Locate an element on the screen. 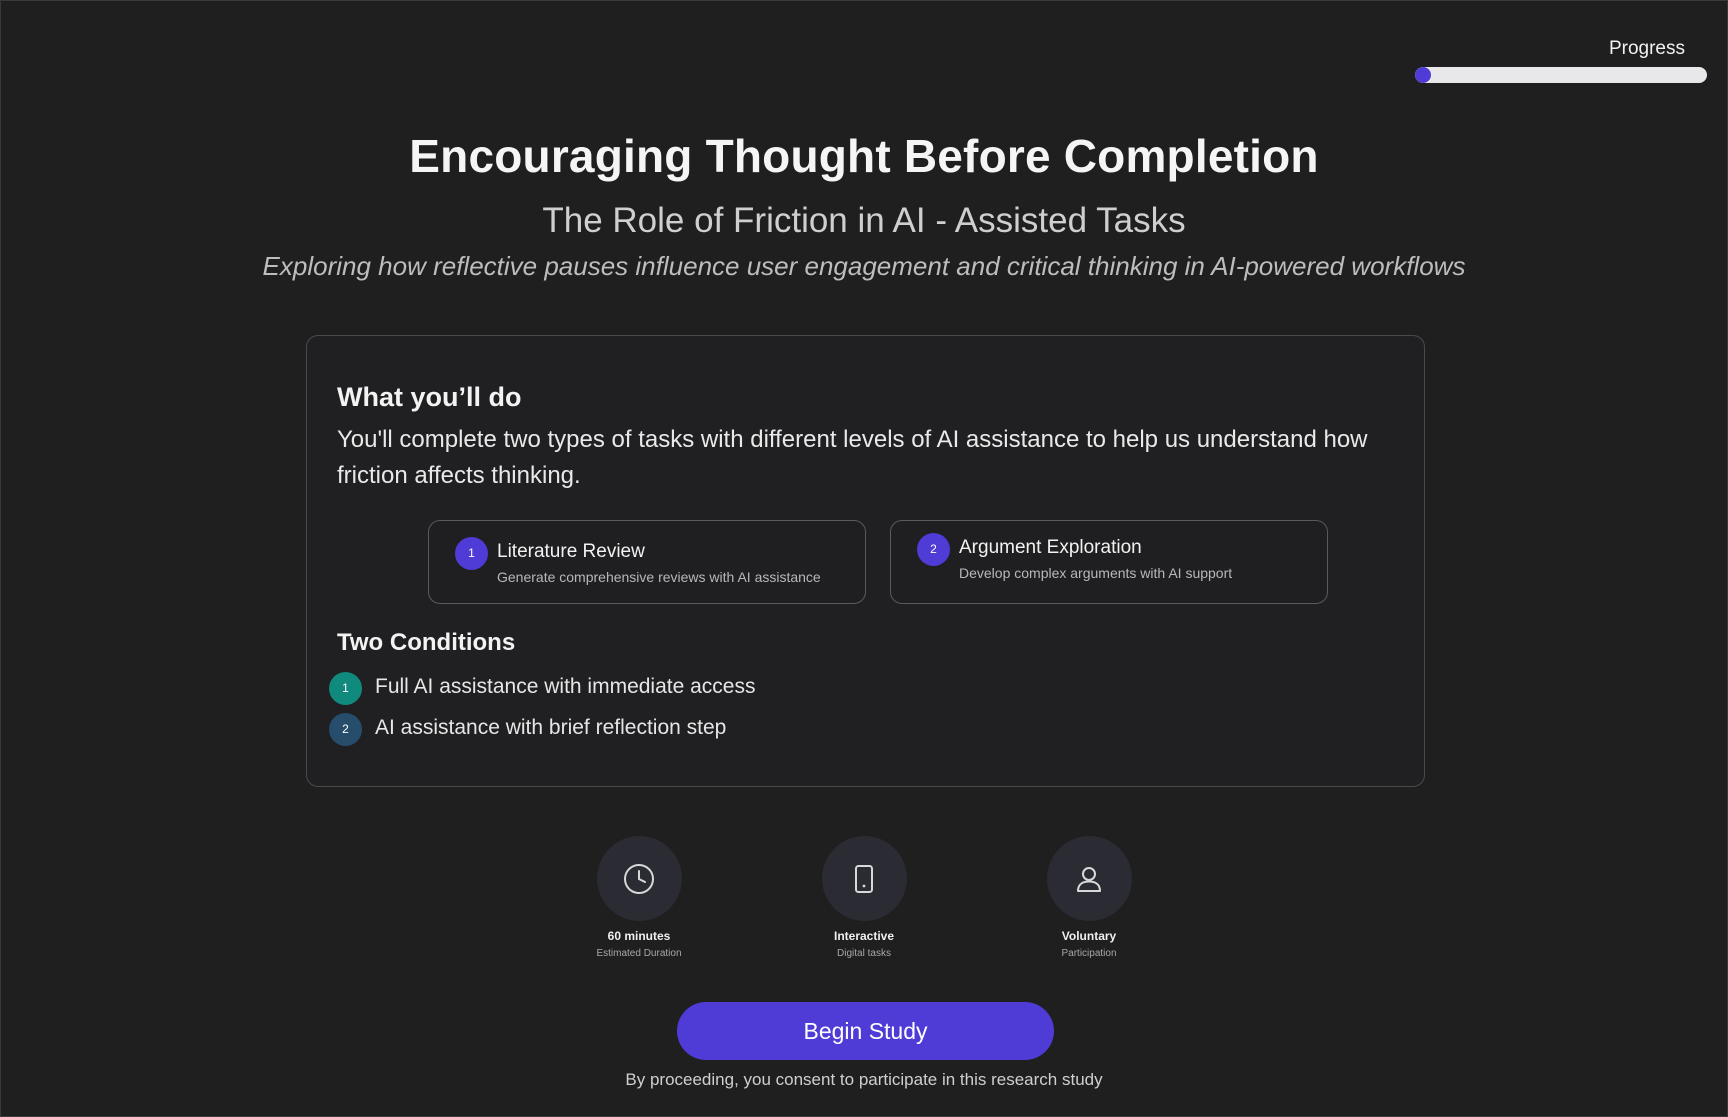 The image size is (1728, 1117). info-sub: Participation is located at coordinates (1089, 953).